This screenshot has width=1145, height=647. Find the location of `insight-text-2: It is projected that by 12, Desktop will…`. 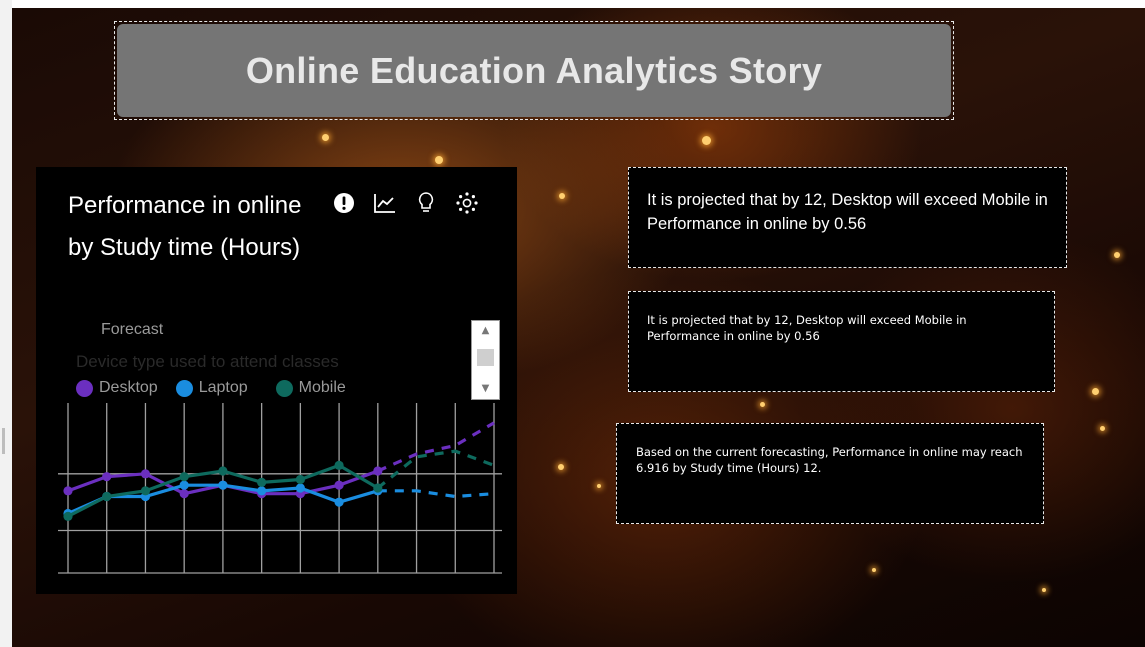

insight-text-2: It is projected that by 12, Desktop will… is located at coordinates (807, 328).